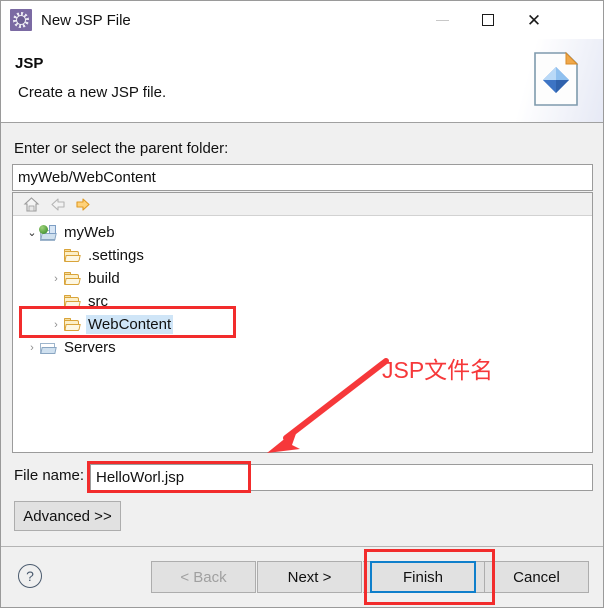  What do you see at coordinates (49, 475) in the screenshot?
I see `file-name-label: File name:` at bounding box center [49, 475].